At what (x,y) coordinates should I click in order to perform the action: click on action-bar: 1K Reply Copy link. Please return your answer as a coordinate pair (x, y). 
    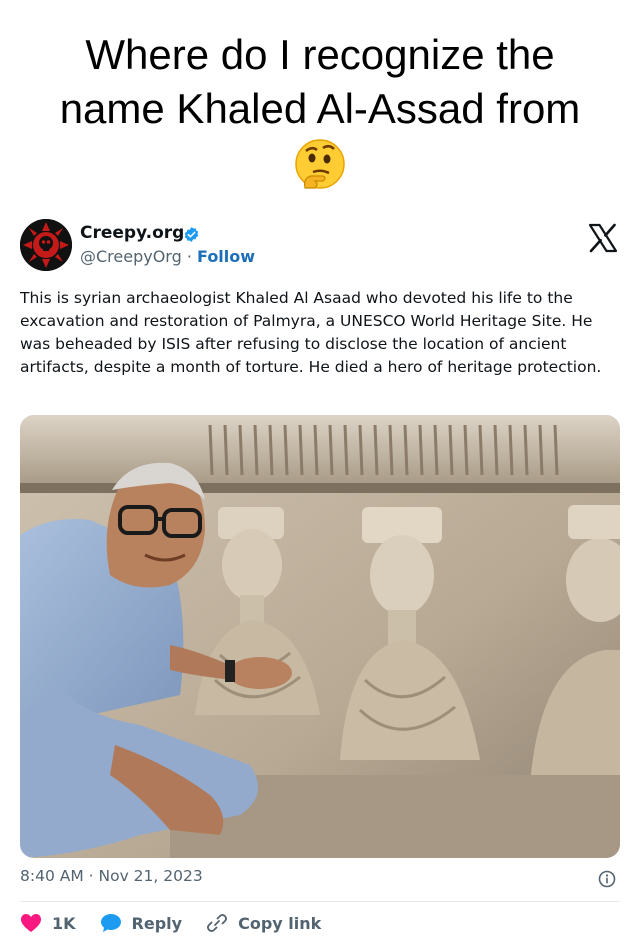
    Looking at the image, I should click on (182, 923).